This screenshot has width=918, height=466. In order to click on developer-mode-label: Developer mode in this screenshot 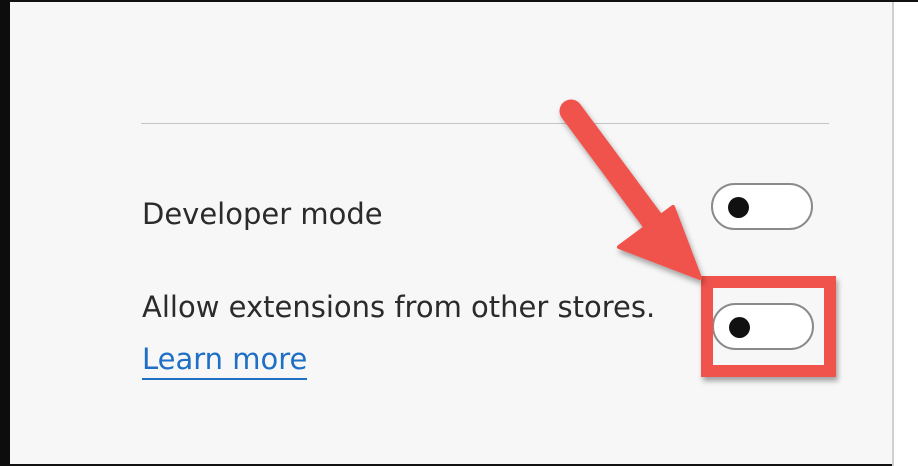, I will do `click(262, 214)`.